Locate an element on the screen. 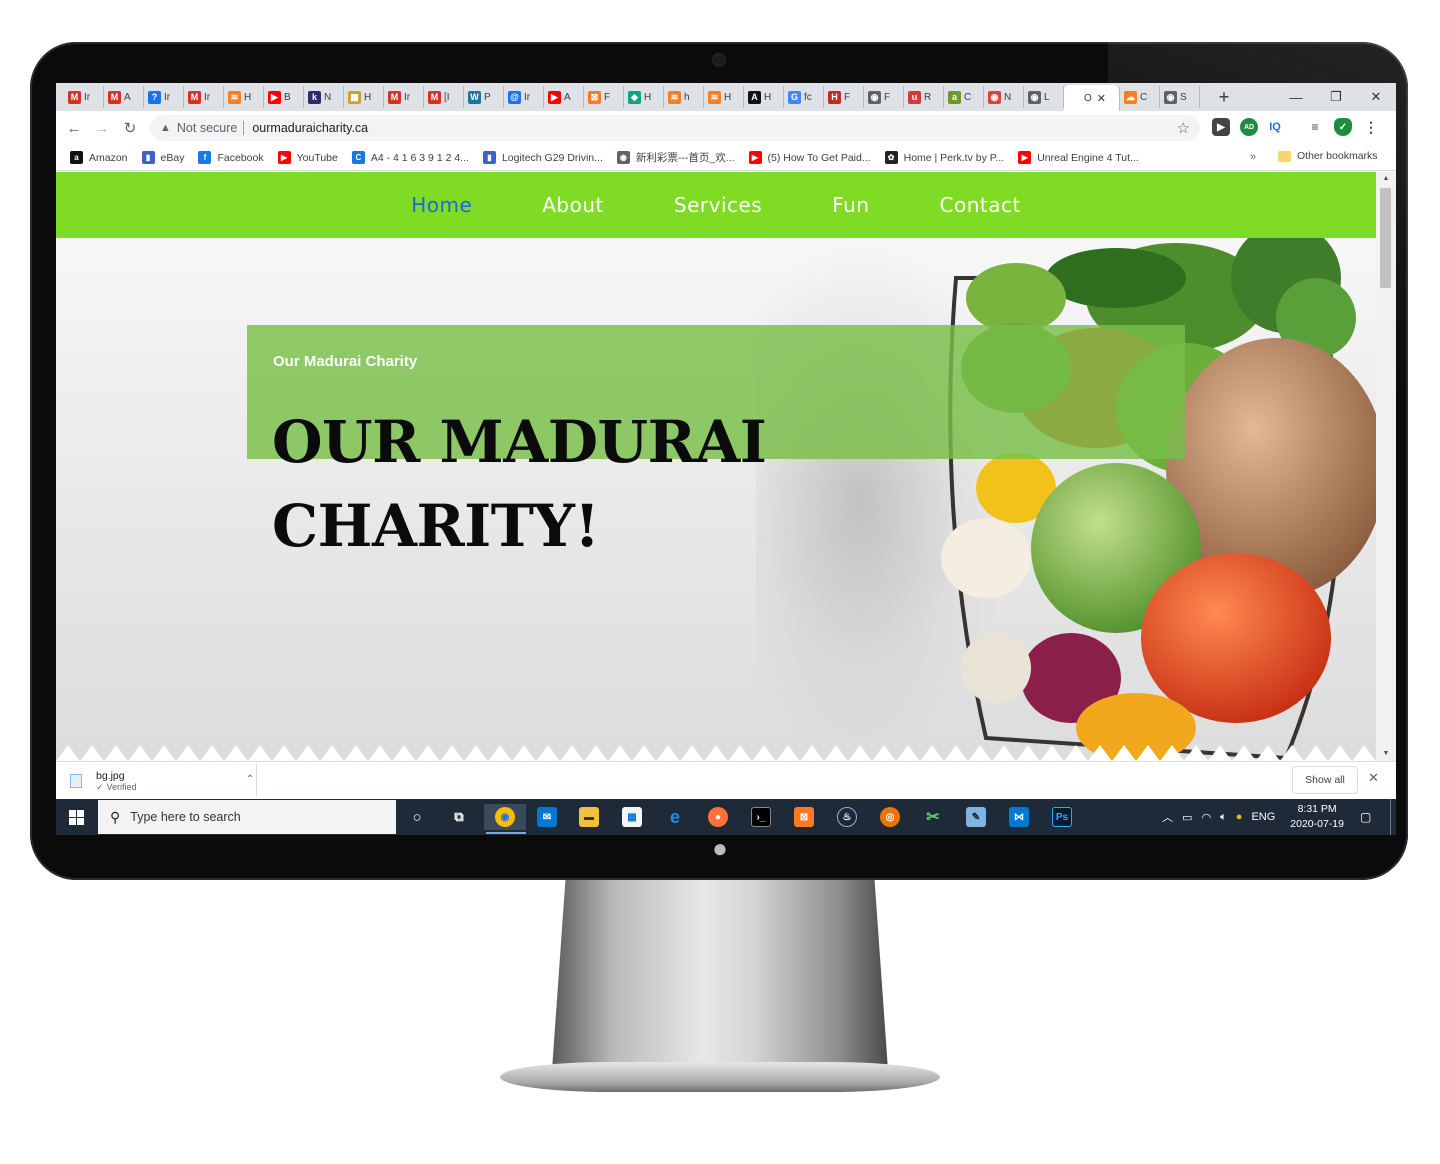  vscode-icon: ⋈ is located at coordinates (1019, 817).